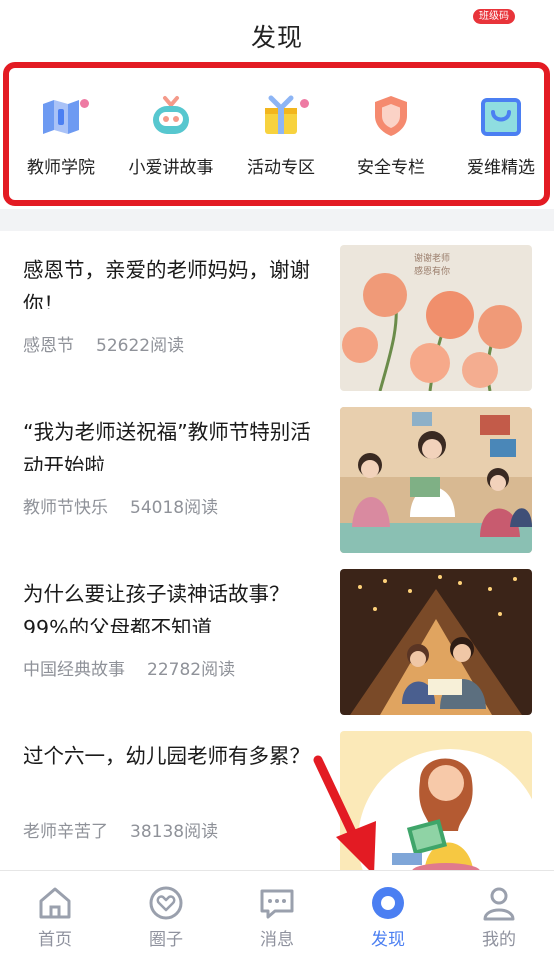  What do you see at coordinates (167, 445) in the screenshot?
I see `article-title: “我为老师送祝福”教师节特别活动开始啦` at bounding box center [167, 445].